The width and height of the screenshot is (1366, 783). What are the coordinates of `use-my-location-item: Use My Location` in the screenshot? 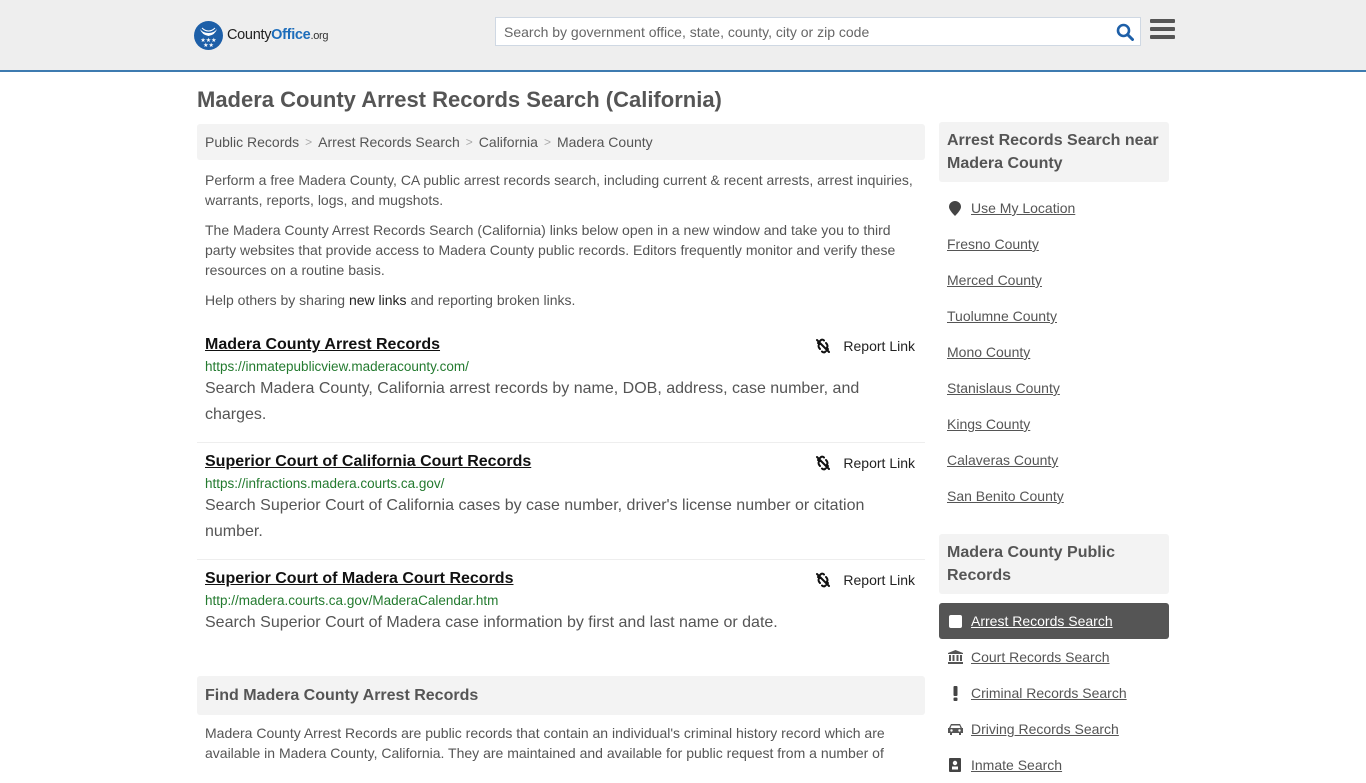 It's located at (1054, 208).